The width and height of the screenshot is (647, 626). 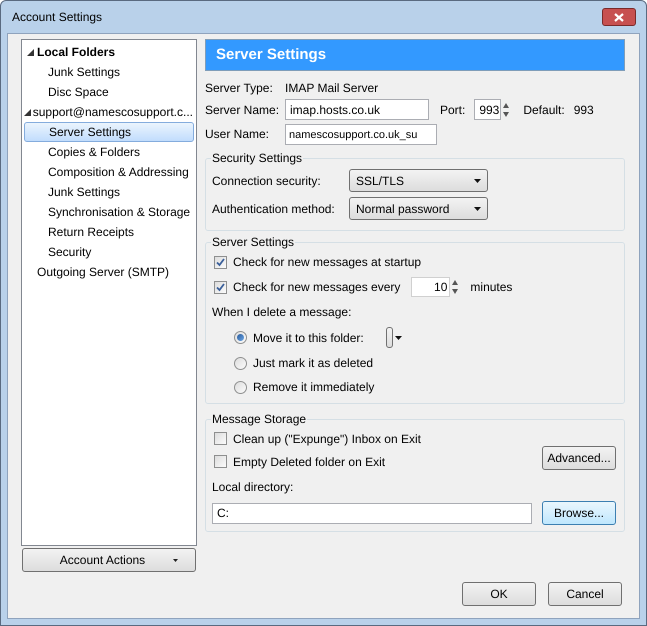 I want to click on local-directory-field: C:, so click(x=372, y=513).